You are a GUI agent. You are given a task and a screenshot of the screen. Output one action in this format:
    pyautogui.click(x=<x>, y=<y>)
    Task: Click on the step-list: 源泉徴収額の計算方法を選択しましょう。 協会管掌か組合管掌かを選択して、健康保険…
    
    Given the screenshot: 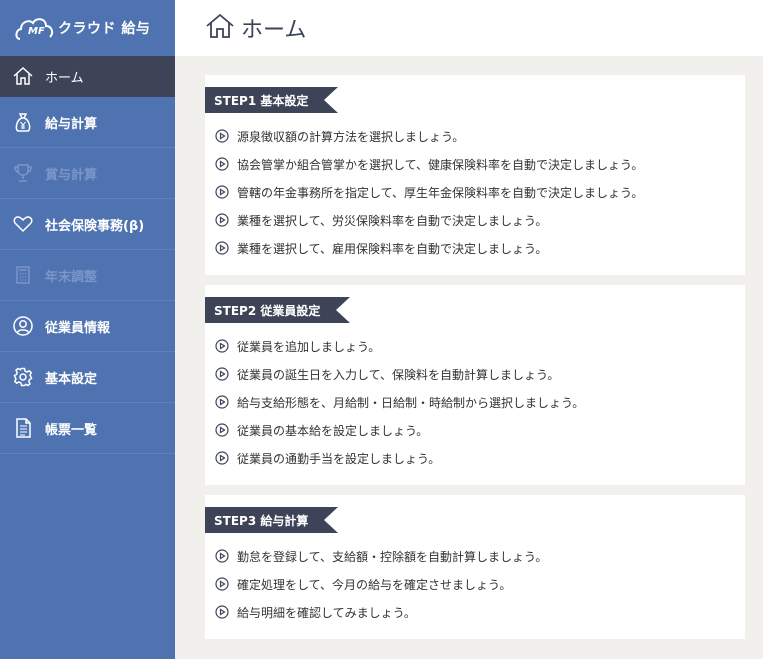 What is the action you would take?
    pyautogui.click(x=429, y=192)
    